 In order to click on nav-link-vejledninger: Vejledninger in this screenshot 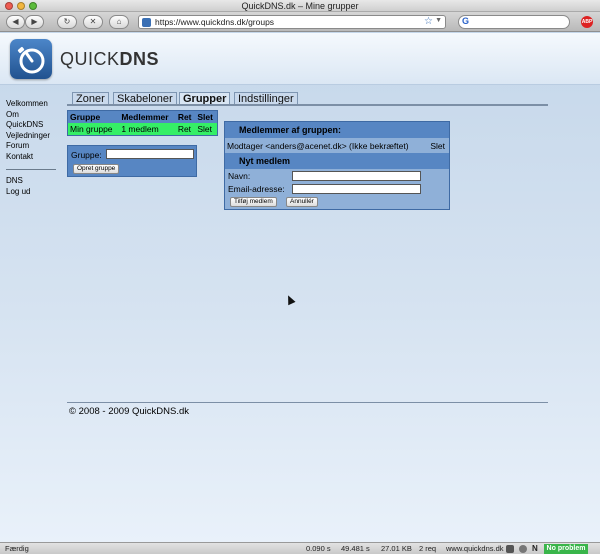, I will do `click(32, 136)`.